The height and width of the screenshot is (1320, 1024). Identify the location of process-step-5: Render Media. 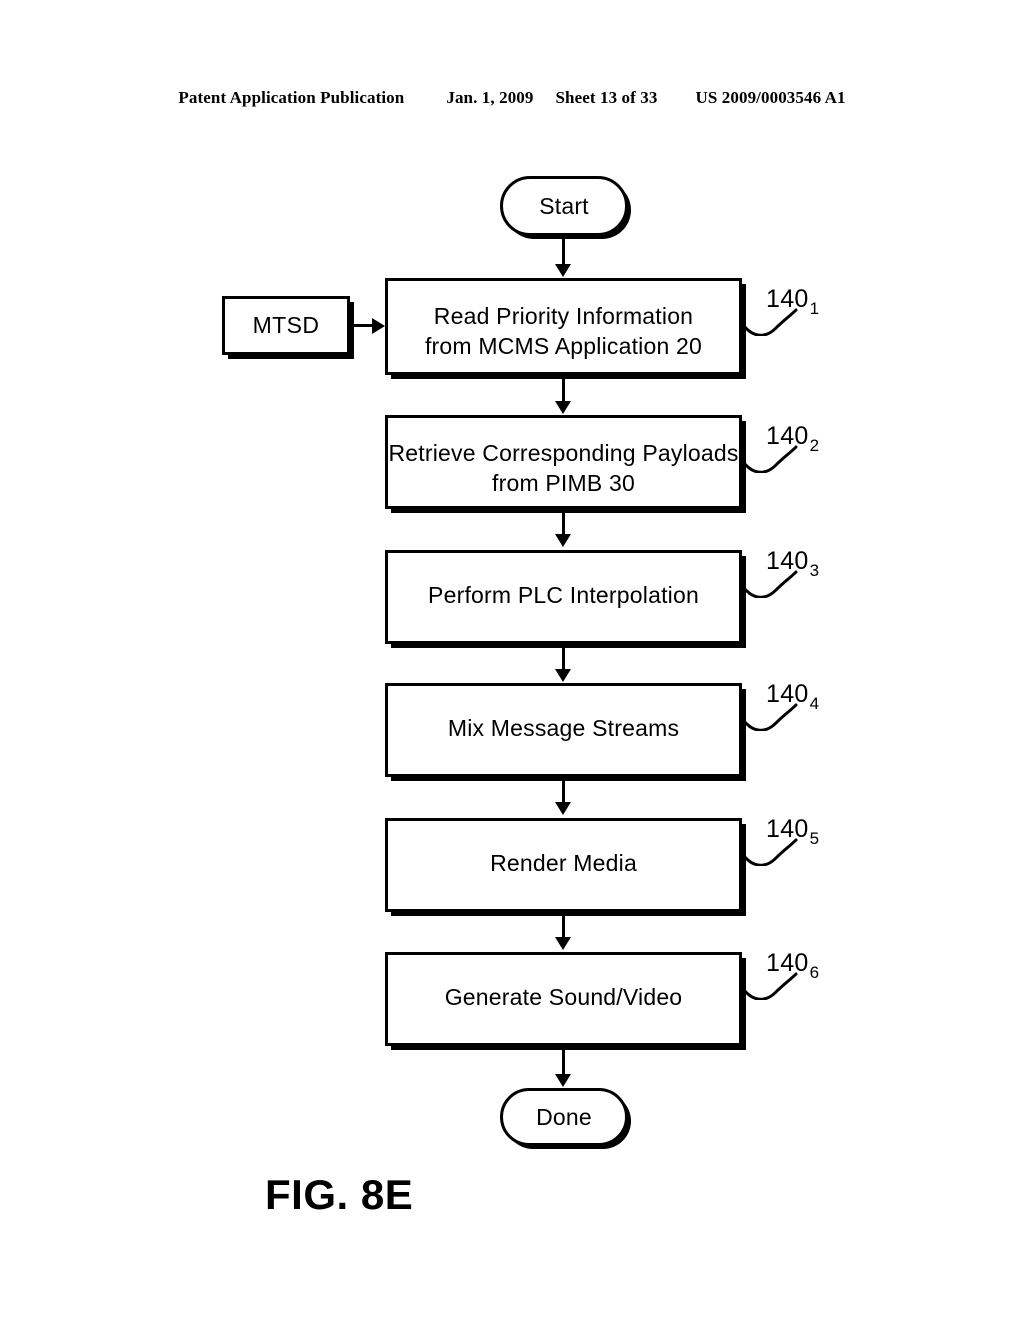
(563, 865).